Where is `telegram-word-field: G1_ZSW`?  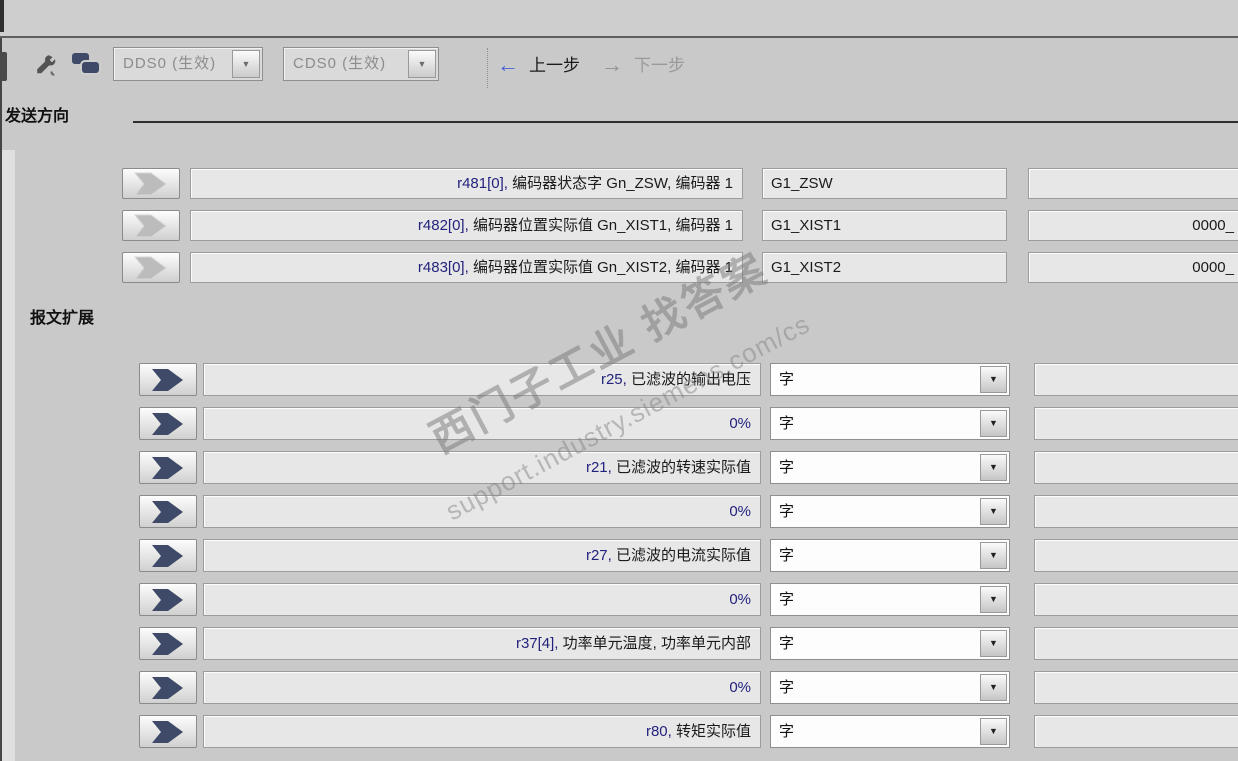 telegram-word-field: G1_ZSW is located at coordinates (884, 183).